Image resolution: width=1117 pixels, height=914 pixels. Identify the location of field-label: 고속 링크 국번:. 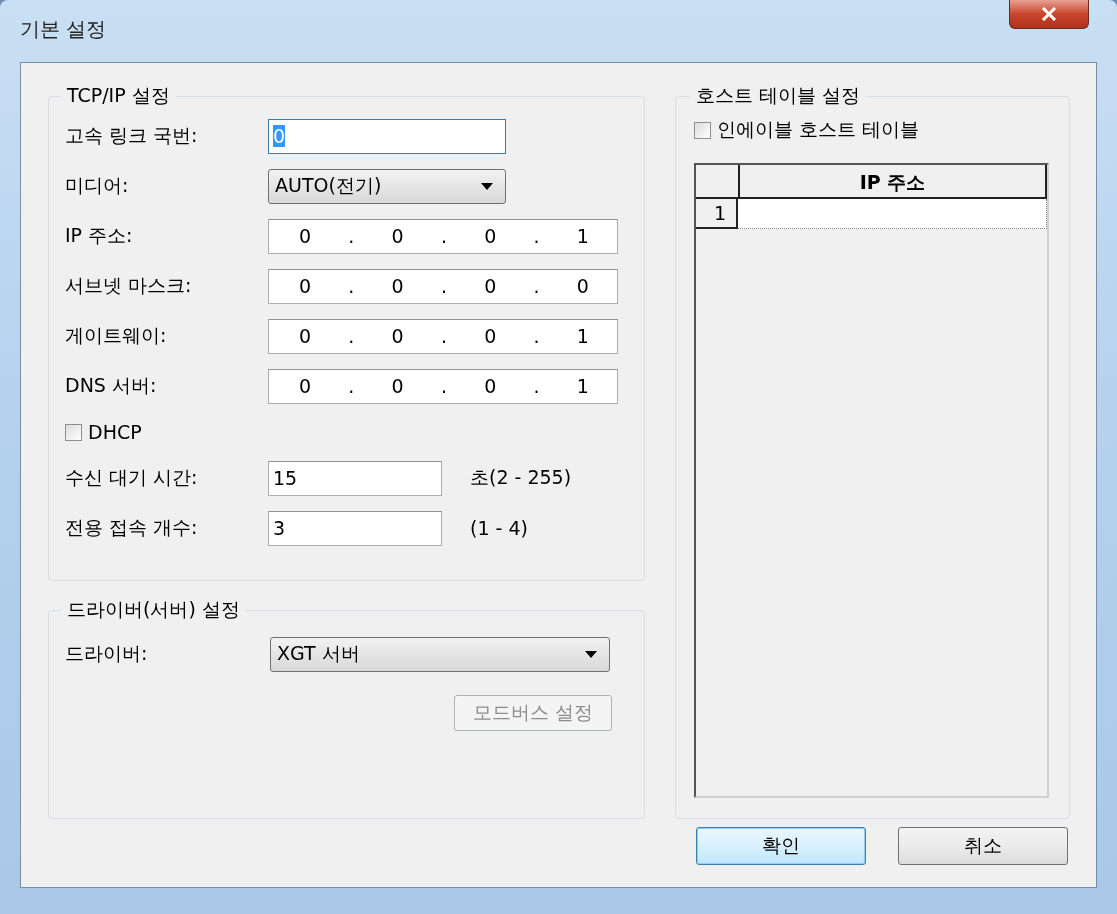
(132, 135).